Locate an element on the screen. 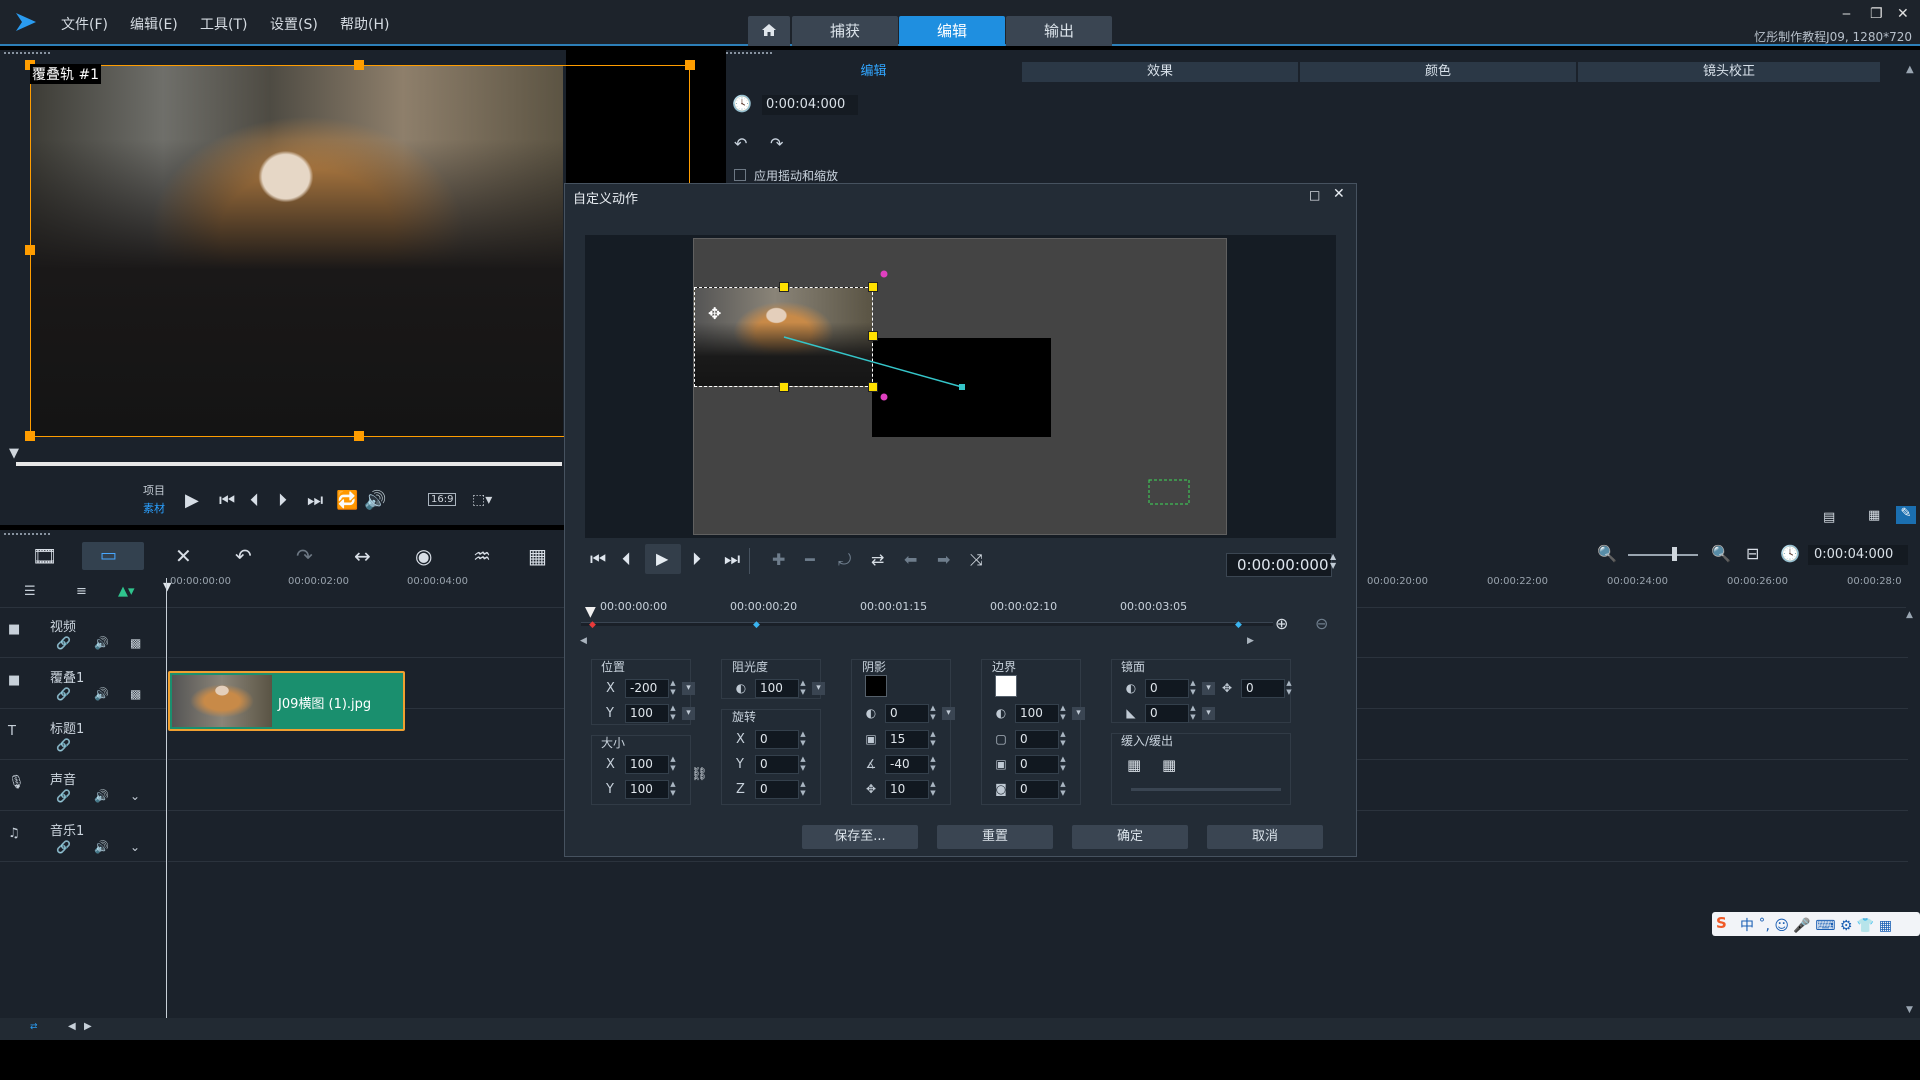  mode-clip: 素材 is located at coordinates (154, 508).